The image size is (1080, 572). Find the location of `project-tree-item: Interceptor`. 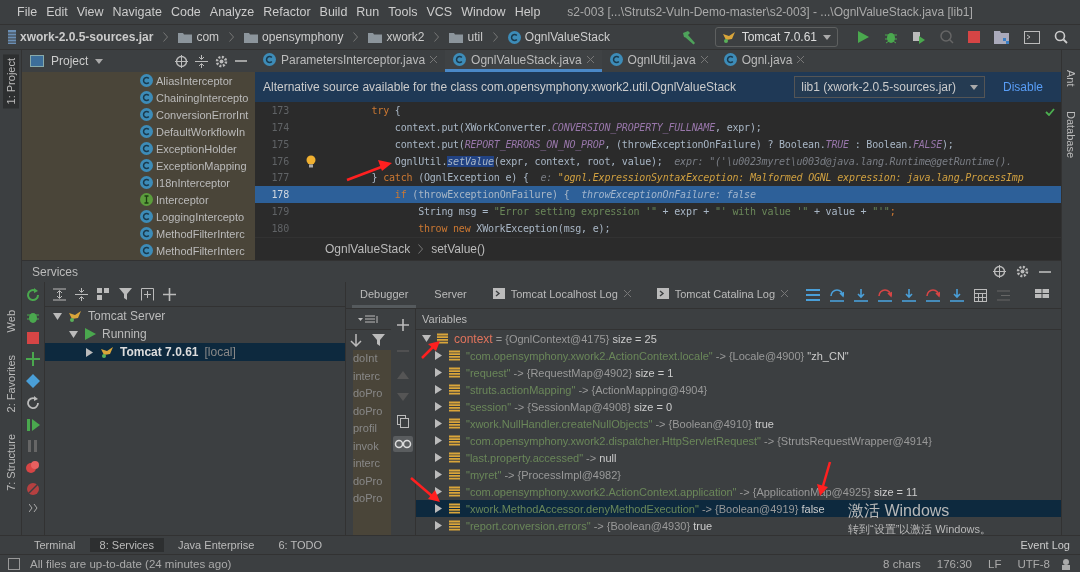

project-tree-item: Interceptor is located at coordinates (197, 199).